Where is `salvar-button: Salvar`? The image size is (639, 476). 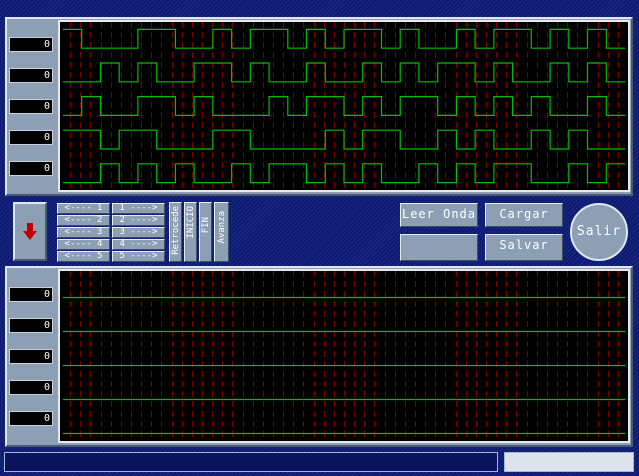 salvar-button: Salvar is located at coordinates (524, 247).